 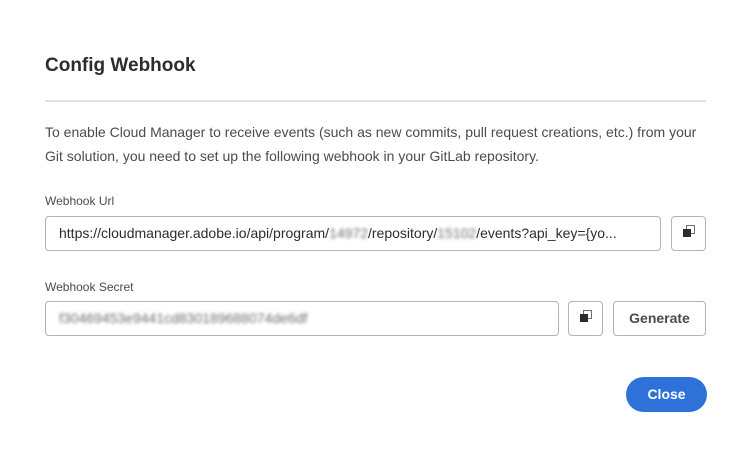 I want to click on webhook-secret-label: Webhook Secret, so click(x=89, y=287).